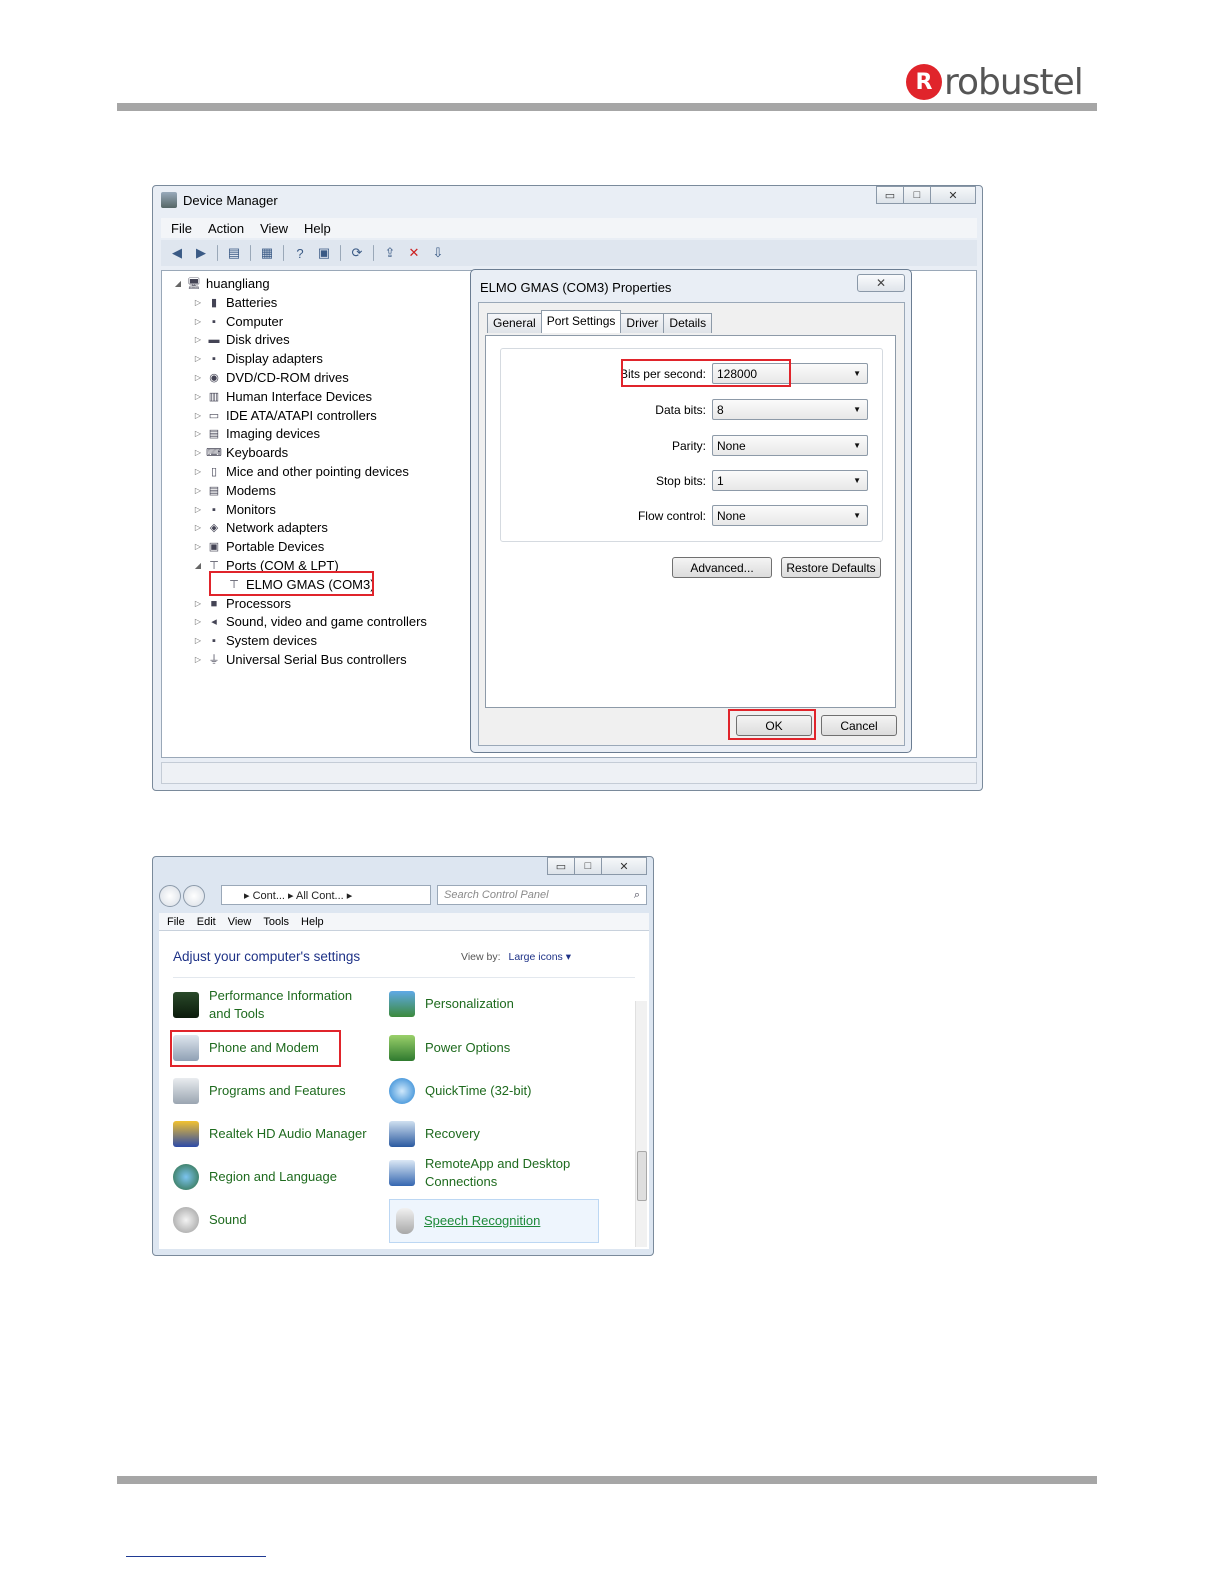 Image resolution: width=1224 pixels, height=1584 pixels. Describe the element at coordinates (186, 1134) in the screenshot. I see `audio-manager-icon` at that location.